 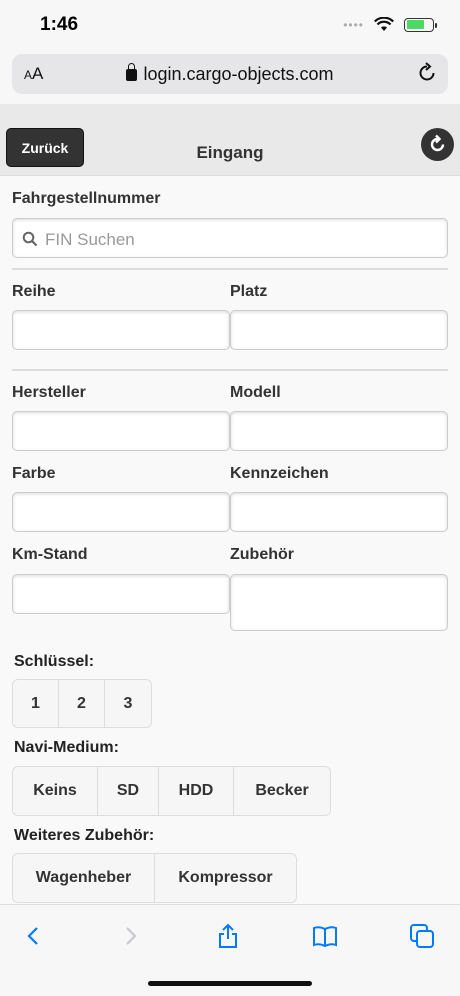 What do you see at coordinates (34, 473) in the screenshot?
I see `farbe-label: Farbe` at bounding box center [34, 473].